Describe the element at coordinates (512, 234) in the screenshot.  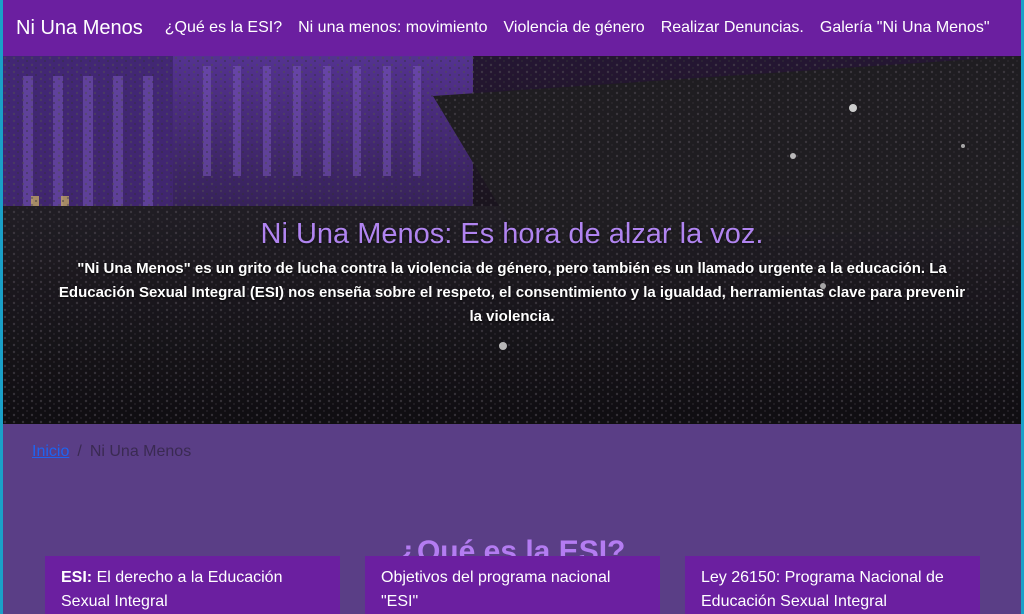
I see `hero-title: Ni Una Menos: Es hora de alzar la voz.` at that location.